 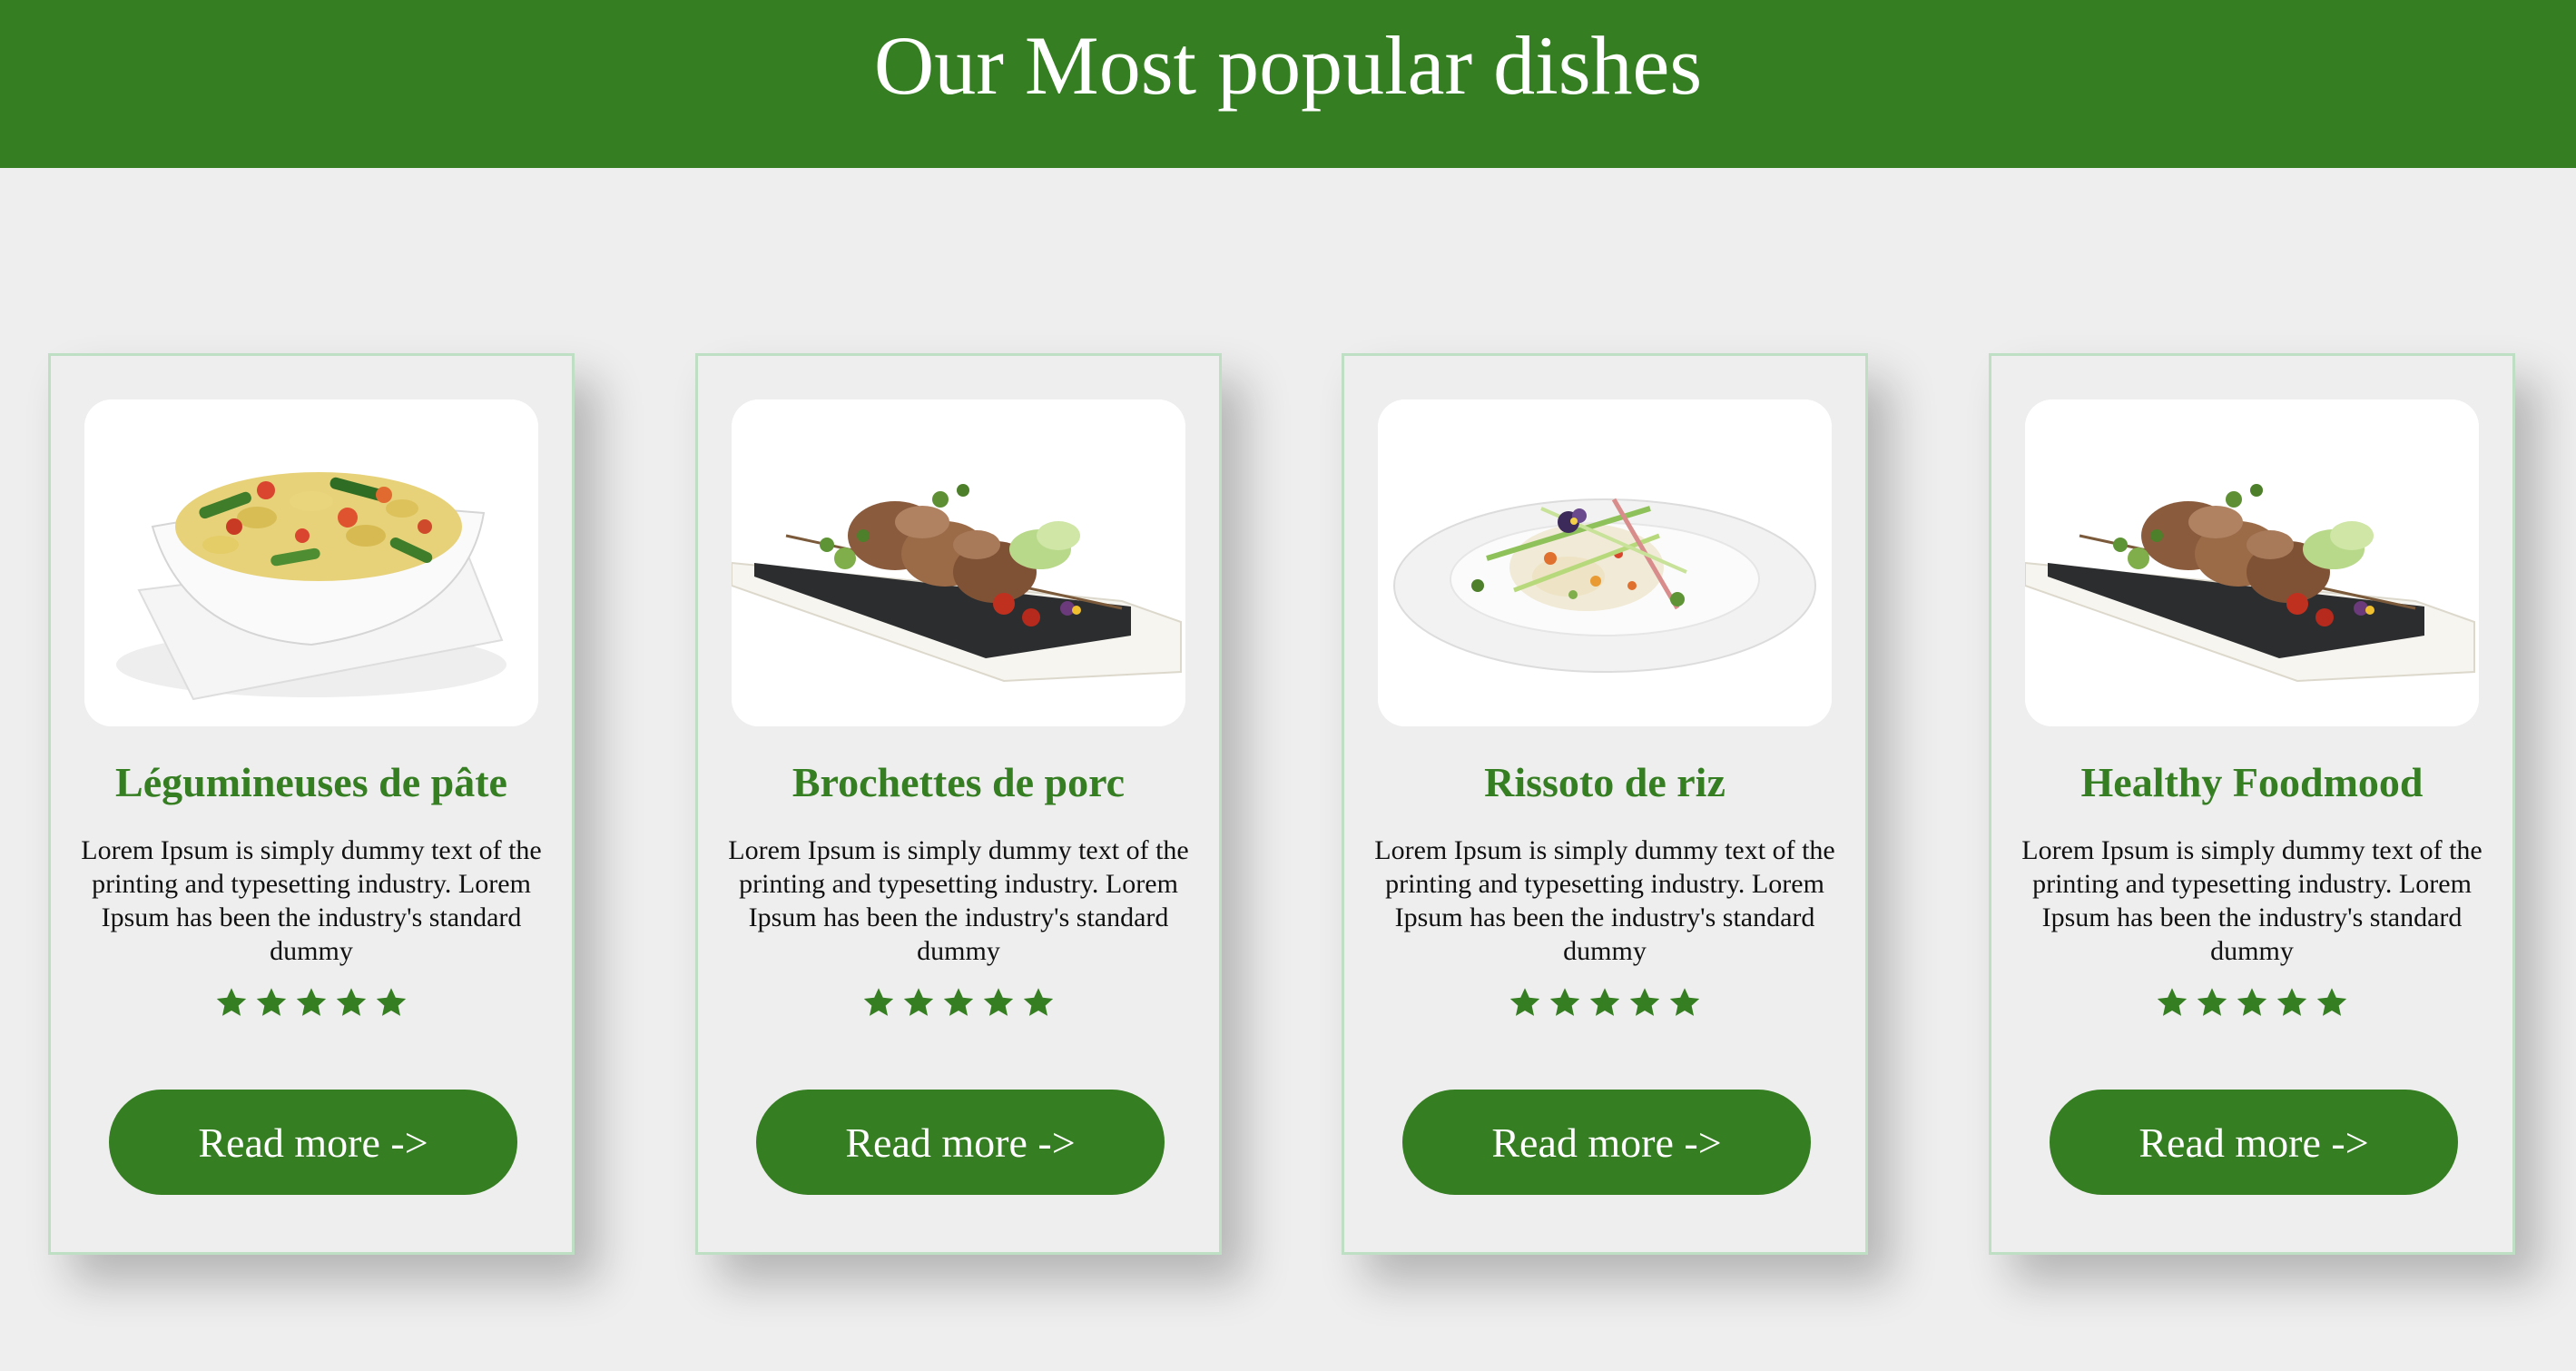 I want to click on dish-title: Healthy Foodmood, so click(x=2252, y=782).